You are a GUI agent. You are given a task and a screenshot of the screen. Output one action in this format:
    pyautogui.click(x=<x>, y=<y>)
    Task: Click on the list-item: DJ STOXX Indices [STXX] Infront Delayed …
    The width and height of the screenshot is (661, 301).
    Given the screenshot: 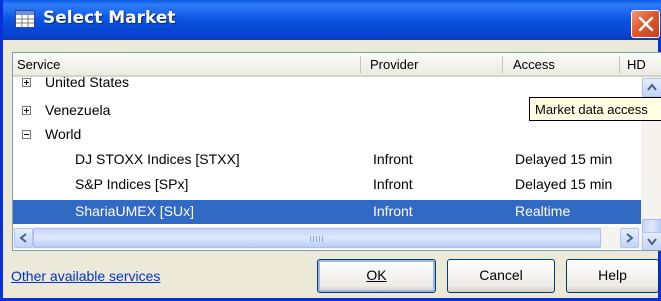 What is the action you would take?
    pyautogui.click(x=327, y=160)
    